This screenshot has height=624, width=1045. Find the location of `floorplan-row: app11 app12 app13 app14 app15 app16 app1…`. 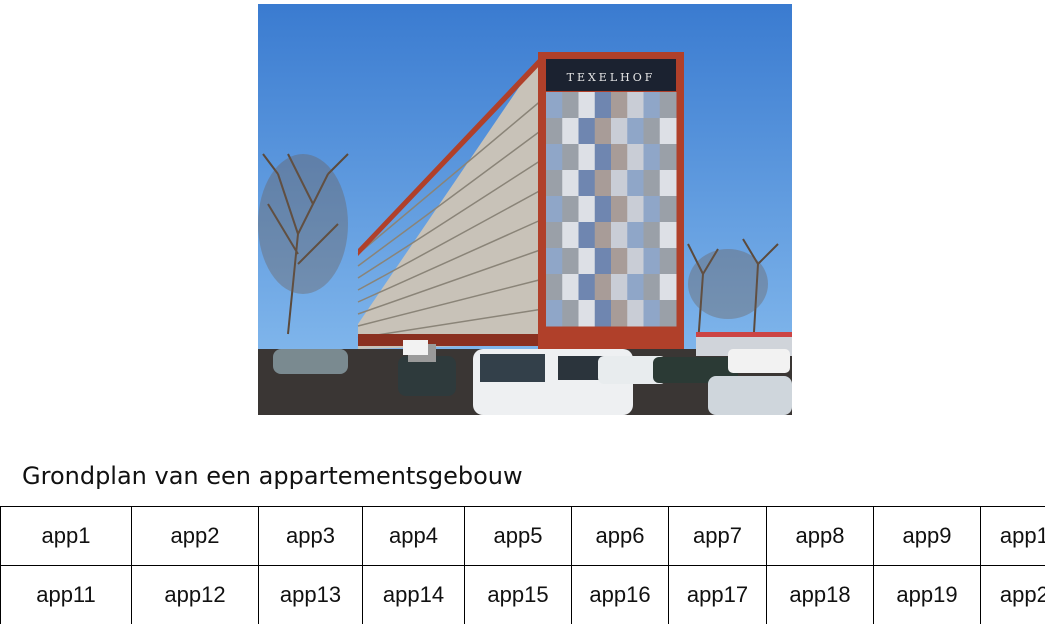

floorplan-row: app11 app12 app13 app14 app15 app16 app1… is located at coordinates (522, 594).